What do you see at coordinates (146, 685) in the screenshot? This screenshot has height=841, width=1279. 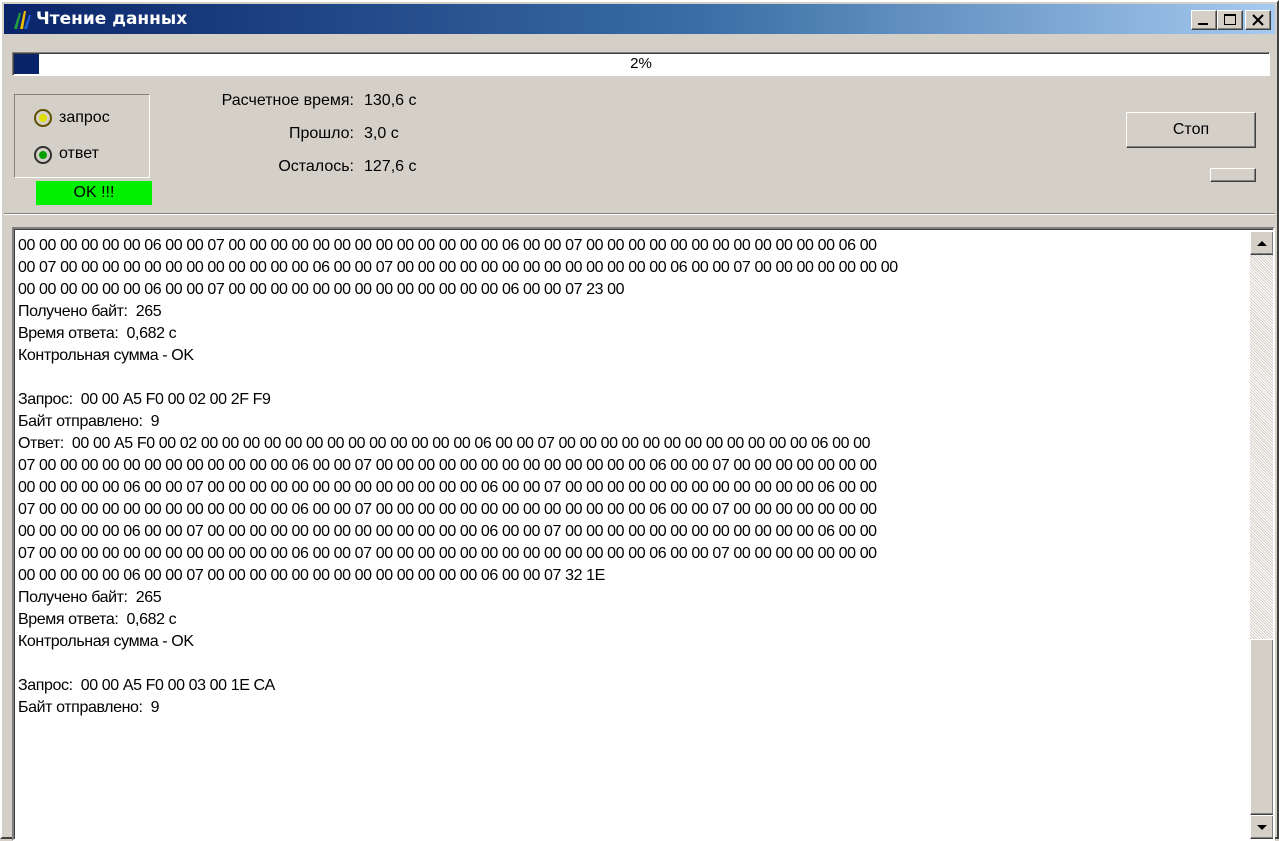 I see `log-line: Запрос: 00 00 A5 F0 00 03 00 1E CA` at bounding box center [146, 685].